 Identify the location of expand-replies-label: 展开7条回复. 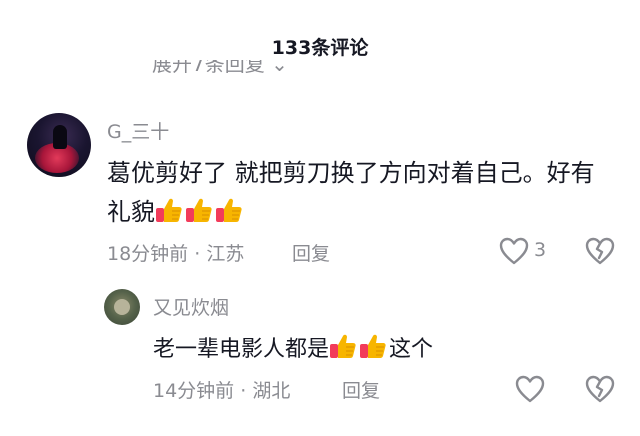
(208, 68).